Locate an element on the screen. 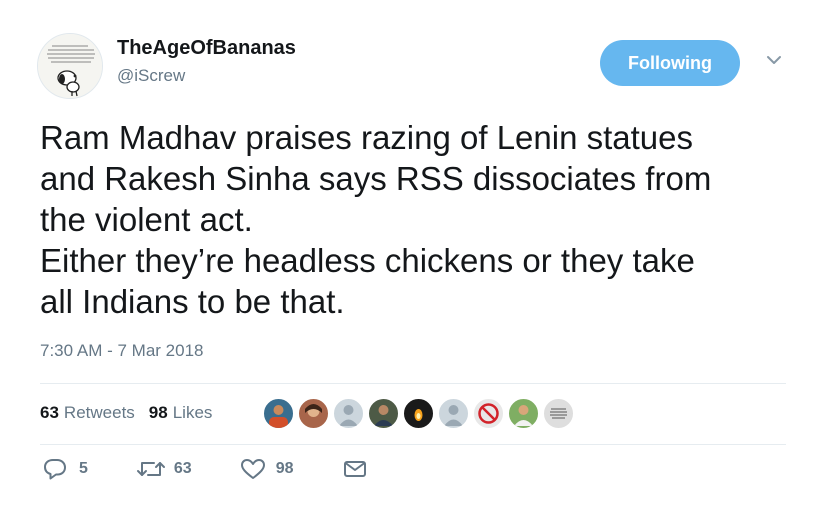  envelope-icon is located at coordinates (354, 469).